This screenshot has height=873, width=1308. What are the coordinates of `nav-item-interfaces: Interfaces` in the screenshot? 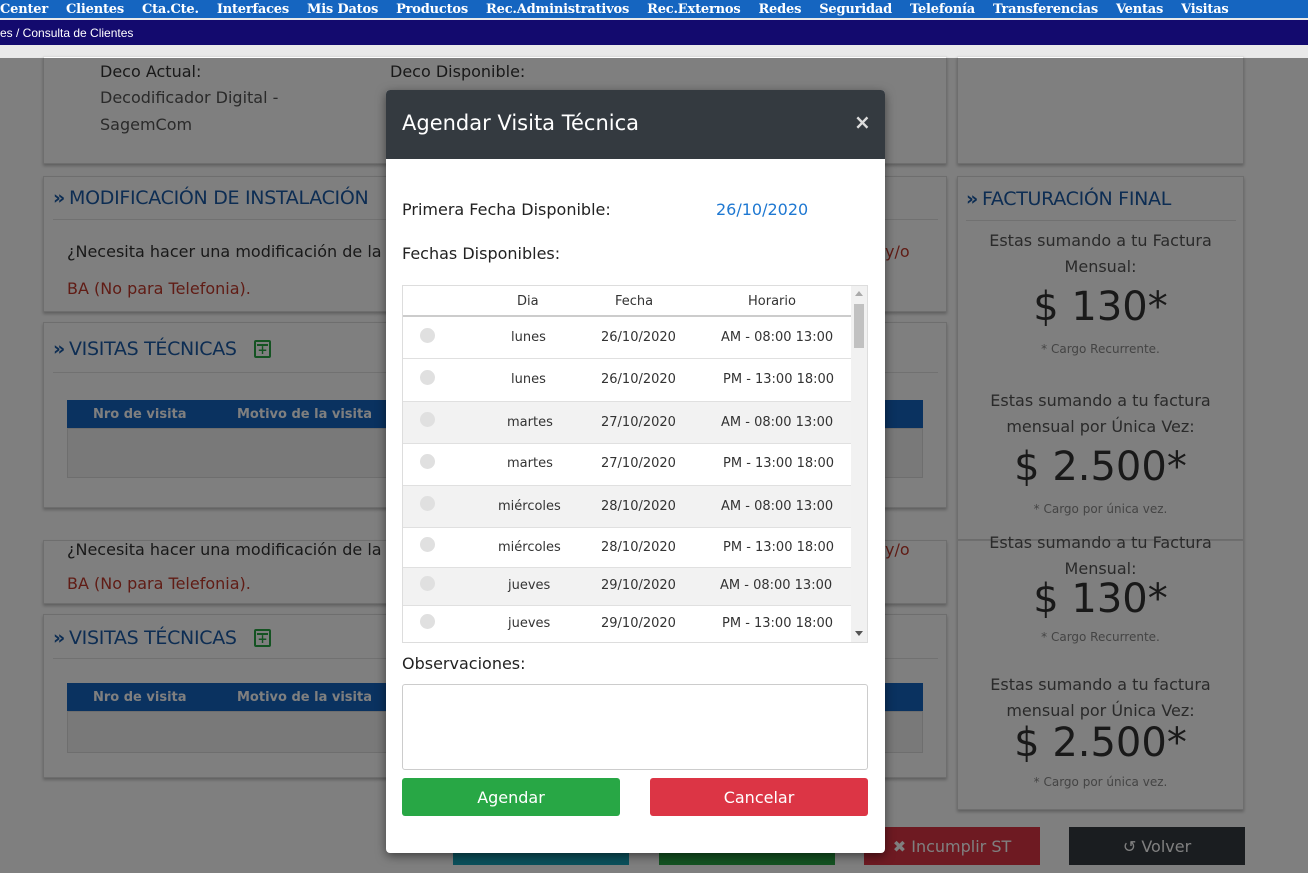 It's located at (253, 9).